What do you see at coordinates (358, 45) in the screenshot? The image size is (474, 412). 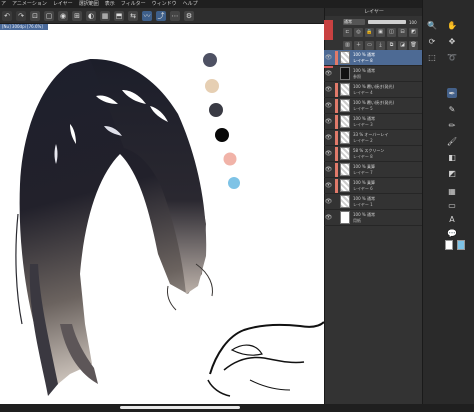 I see `new-layer-icon: ＋` at bounding box center [358, 45].